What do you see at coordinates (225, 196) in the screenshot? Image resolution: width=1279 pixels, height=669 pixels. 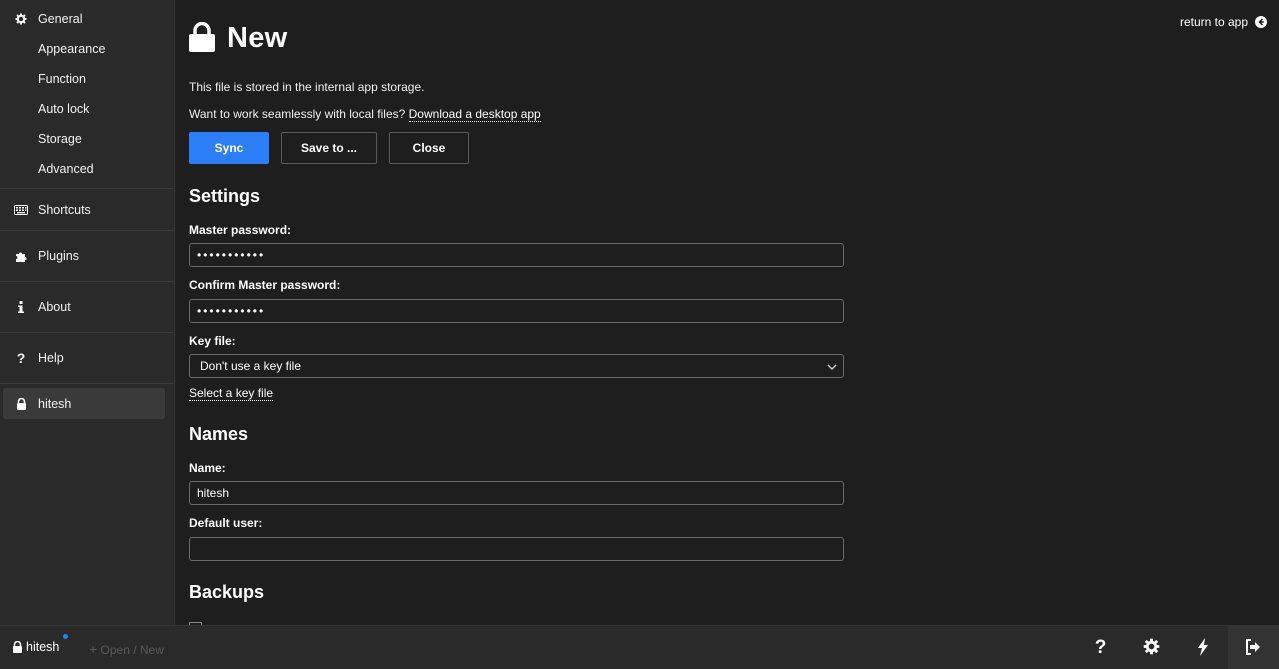 I see `settings-heading: Settings` at bounding box center [225, 196].